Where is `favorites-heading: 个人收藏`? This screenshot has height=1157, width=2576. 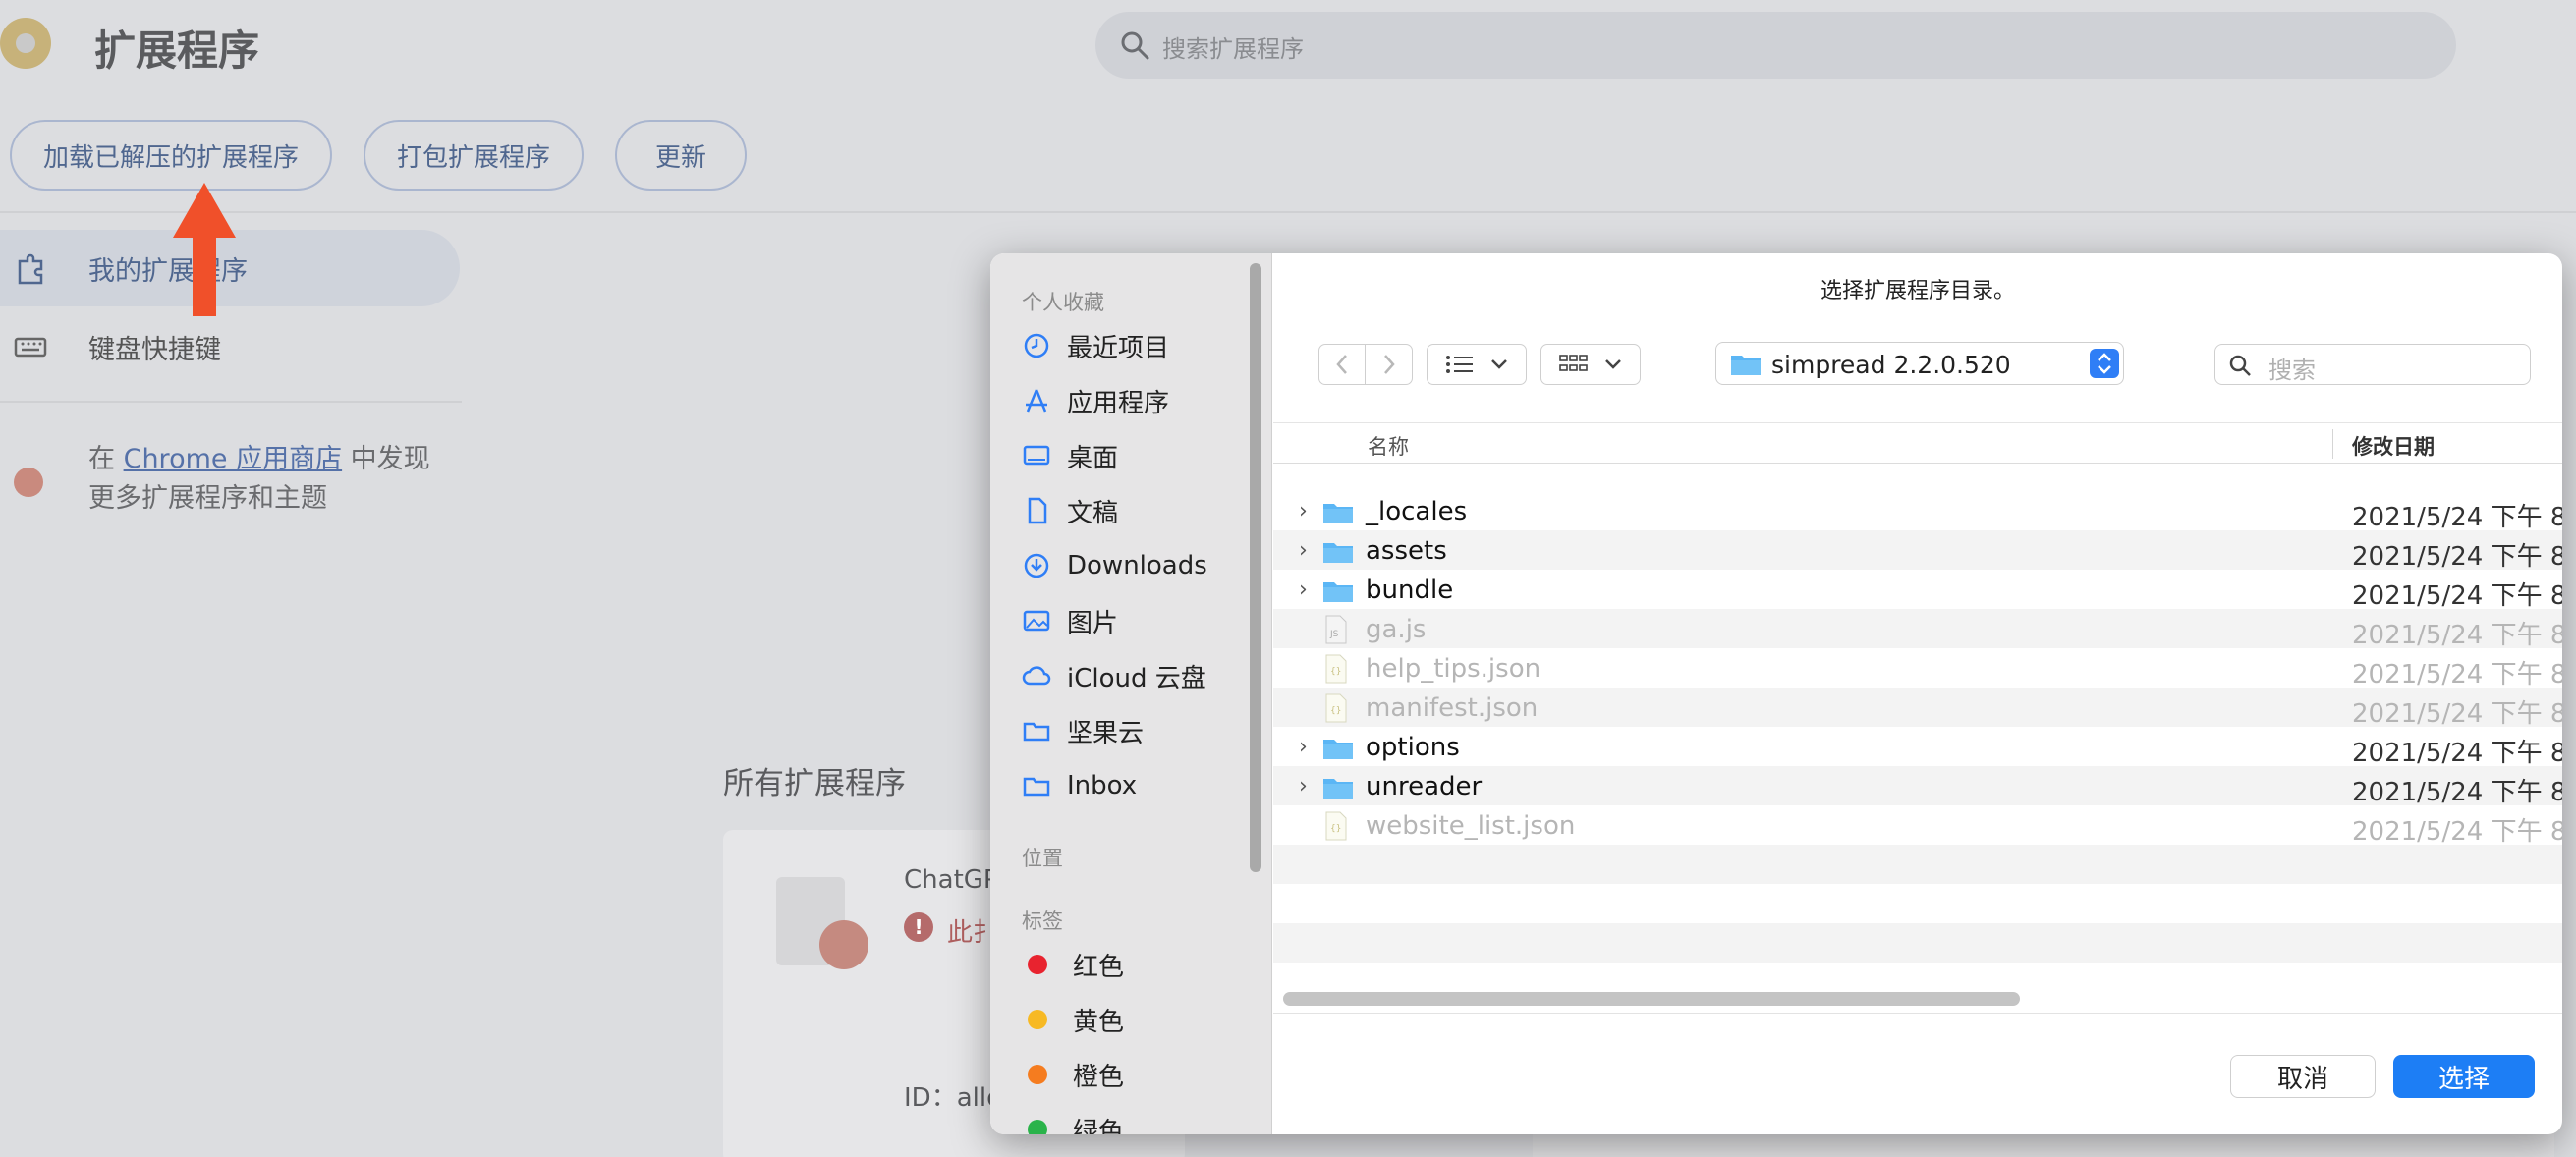
favorites-heading: 个人收藏 is located at coordinates (1063, 302).